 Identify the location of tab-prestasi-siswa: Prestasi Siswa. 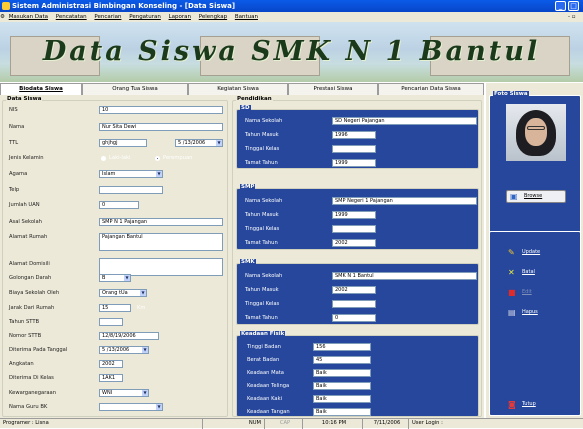
(333, 89).